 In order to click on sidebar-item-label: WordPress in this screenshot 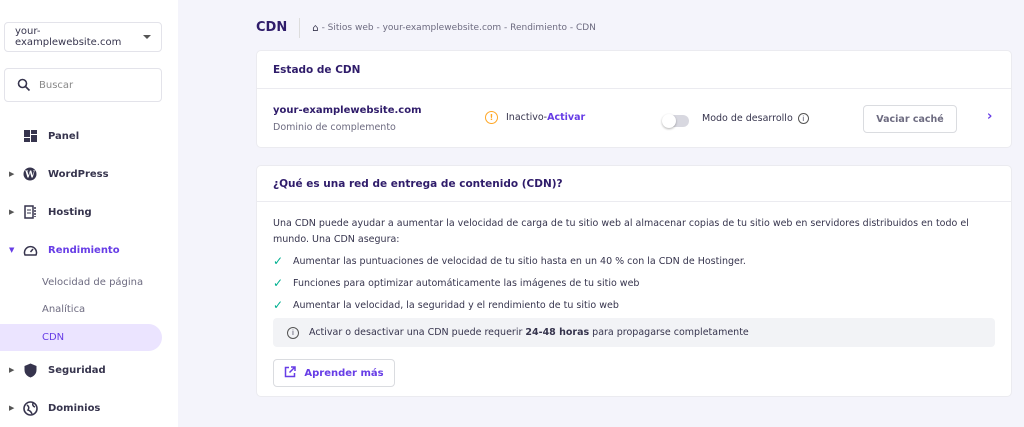, I will do `click(78, 174)`.